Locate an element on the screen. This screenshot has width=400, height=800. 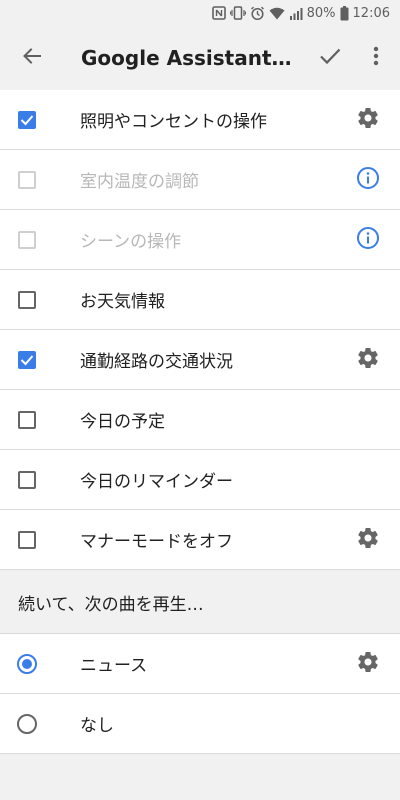
action-row-reminders: 今日のリマインダー is located at coordinates (200, 480).